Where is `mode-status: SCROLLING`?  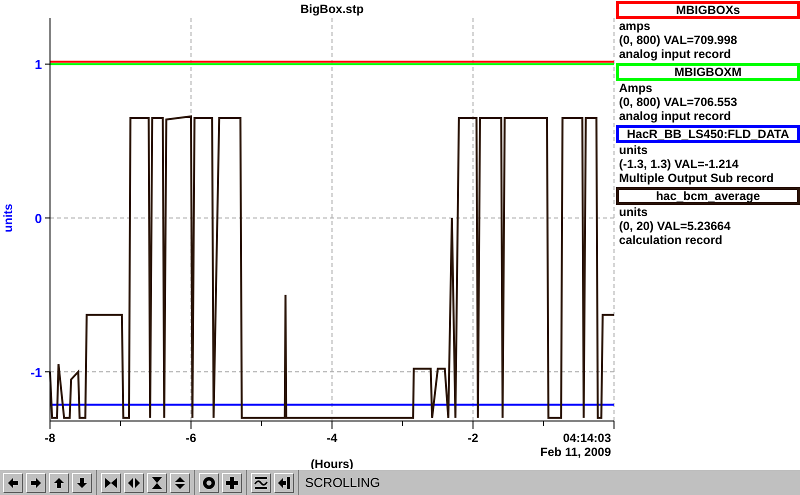
mode-status: SCROLLING is located at coordinates (342, 482).